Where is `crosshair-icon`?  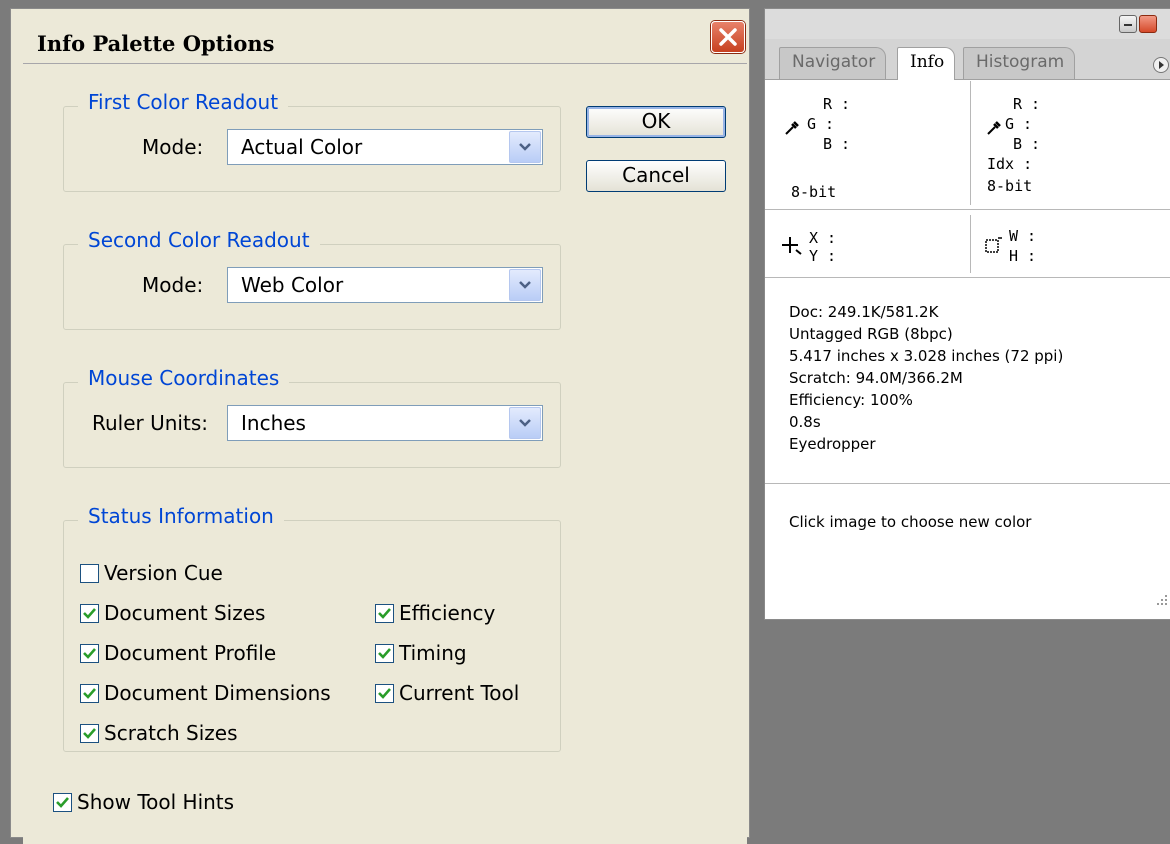
crosshair-icon is located at coordinates (792, 246).